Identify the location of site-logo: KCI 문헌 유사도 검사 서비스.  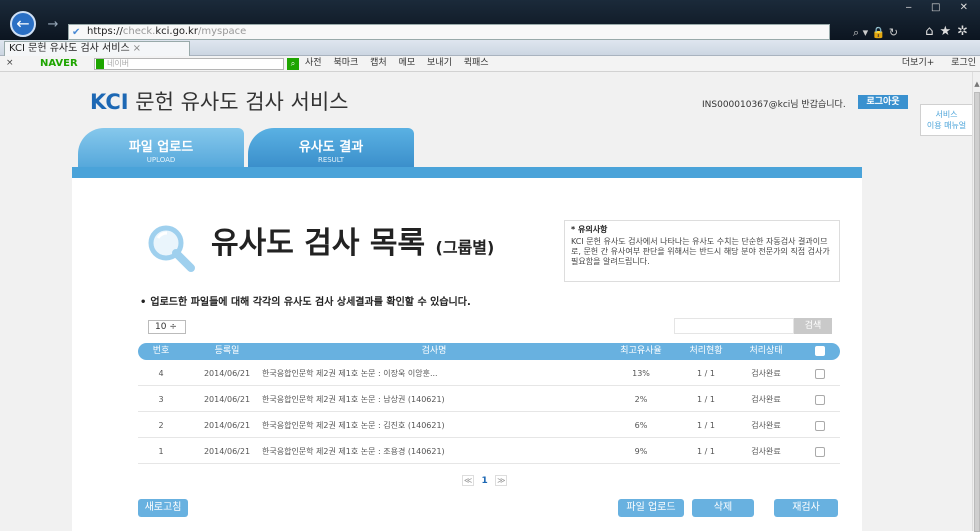
(219, 101).